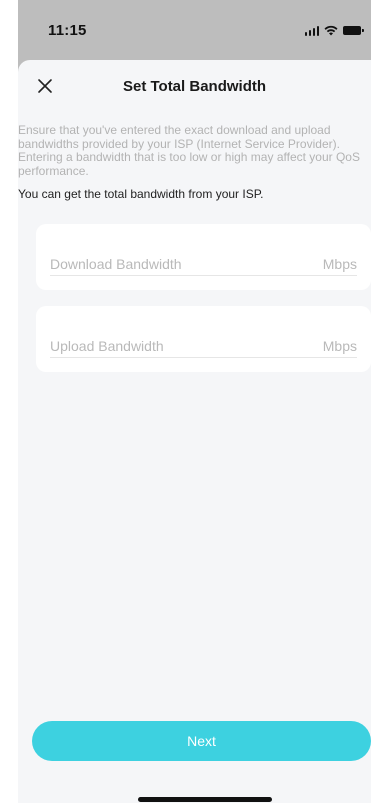 The height and width of the screenshot is (803, 371). I want to click on upload-unit: Mbps, so click(339, 345).